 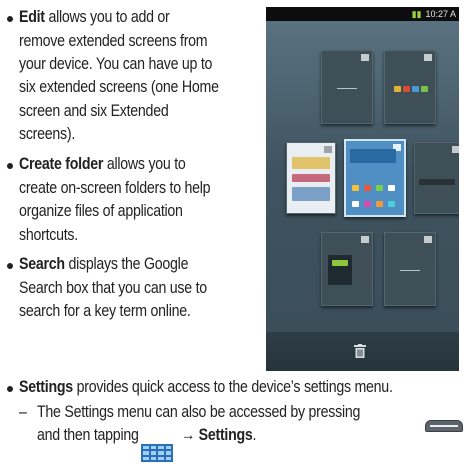 I want to click on search-line-3: search for a key term online., so click(x=105, y=311).